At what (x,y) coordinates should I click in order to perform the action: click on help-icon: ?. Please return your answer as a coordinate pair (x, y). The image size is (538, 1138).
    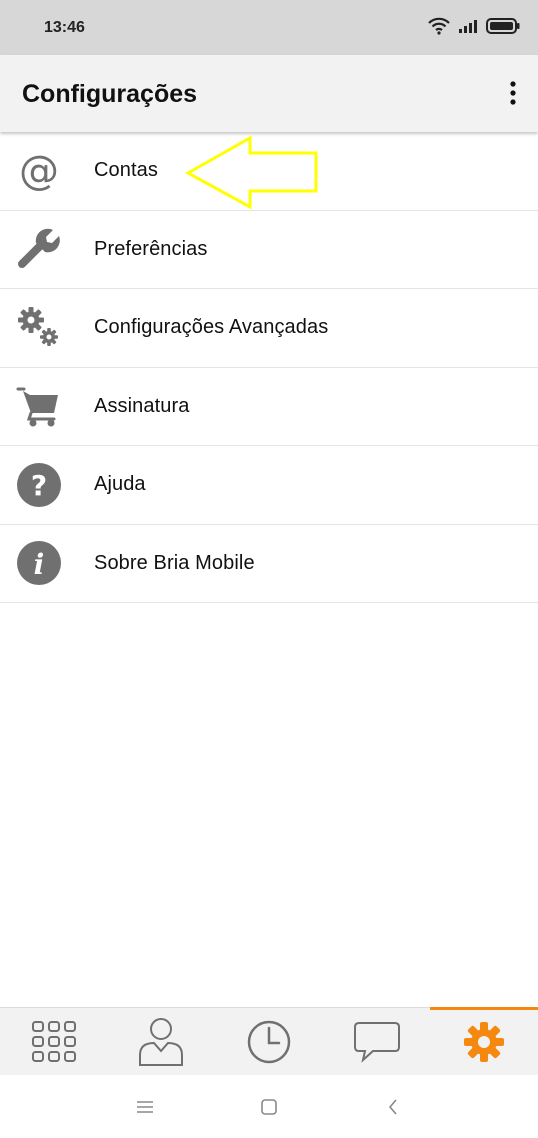
    Looking at the image, I should click on (39, 485).